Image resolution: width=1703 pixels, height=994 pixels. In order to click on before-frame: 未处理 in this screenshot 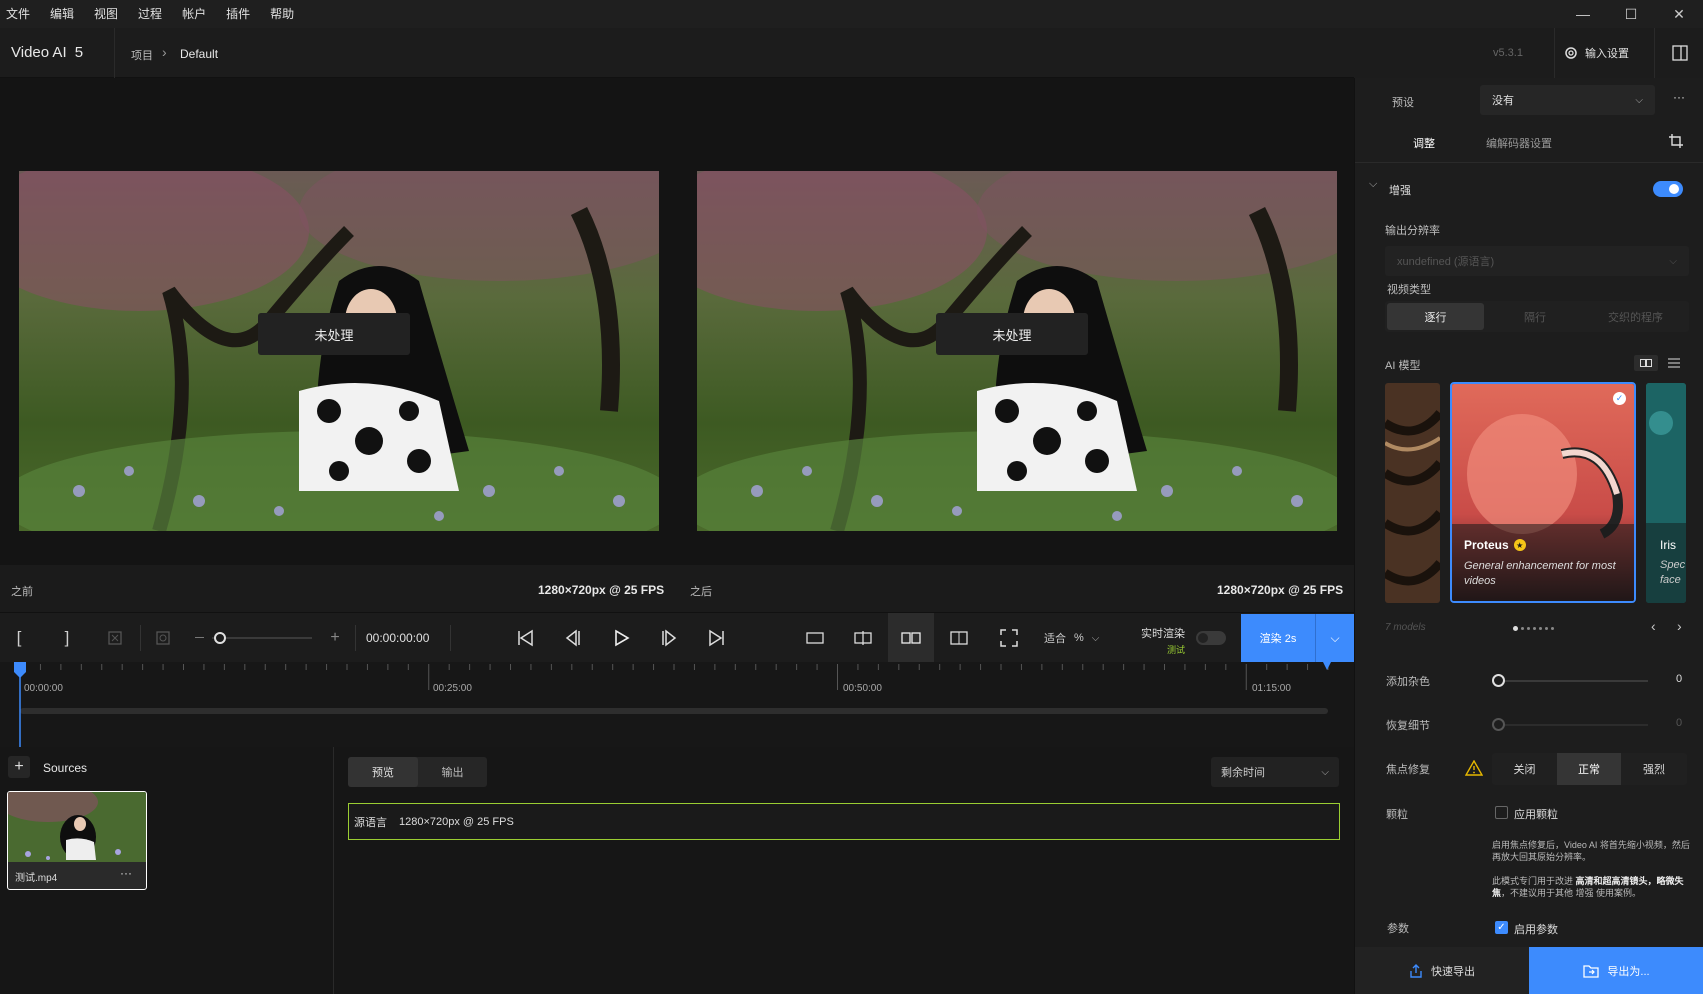, I will do `click(339, 351)`.